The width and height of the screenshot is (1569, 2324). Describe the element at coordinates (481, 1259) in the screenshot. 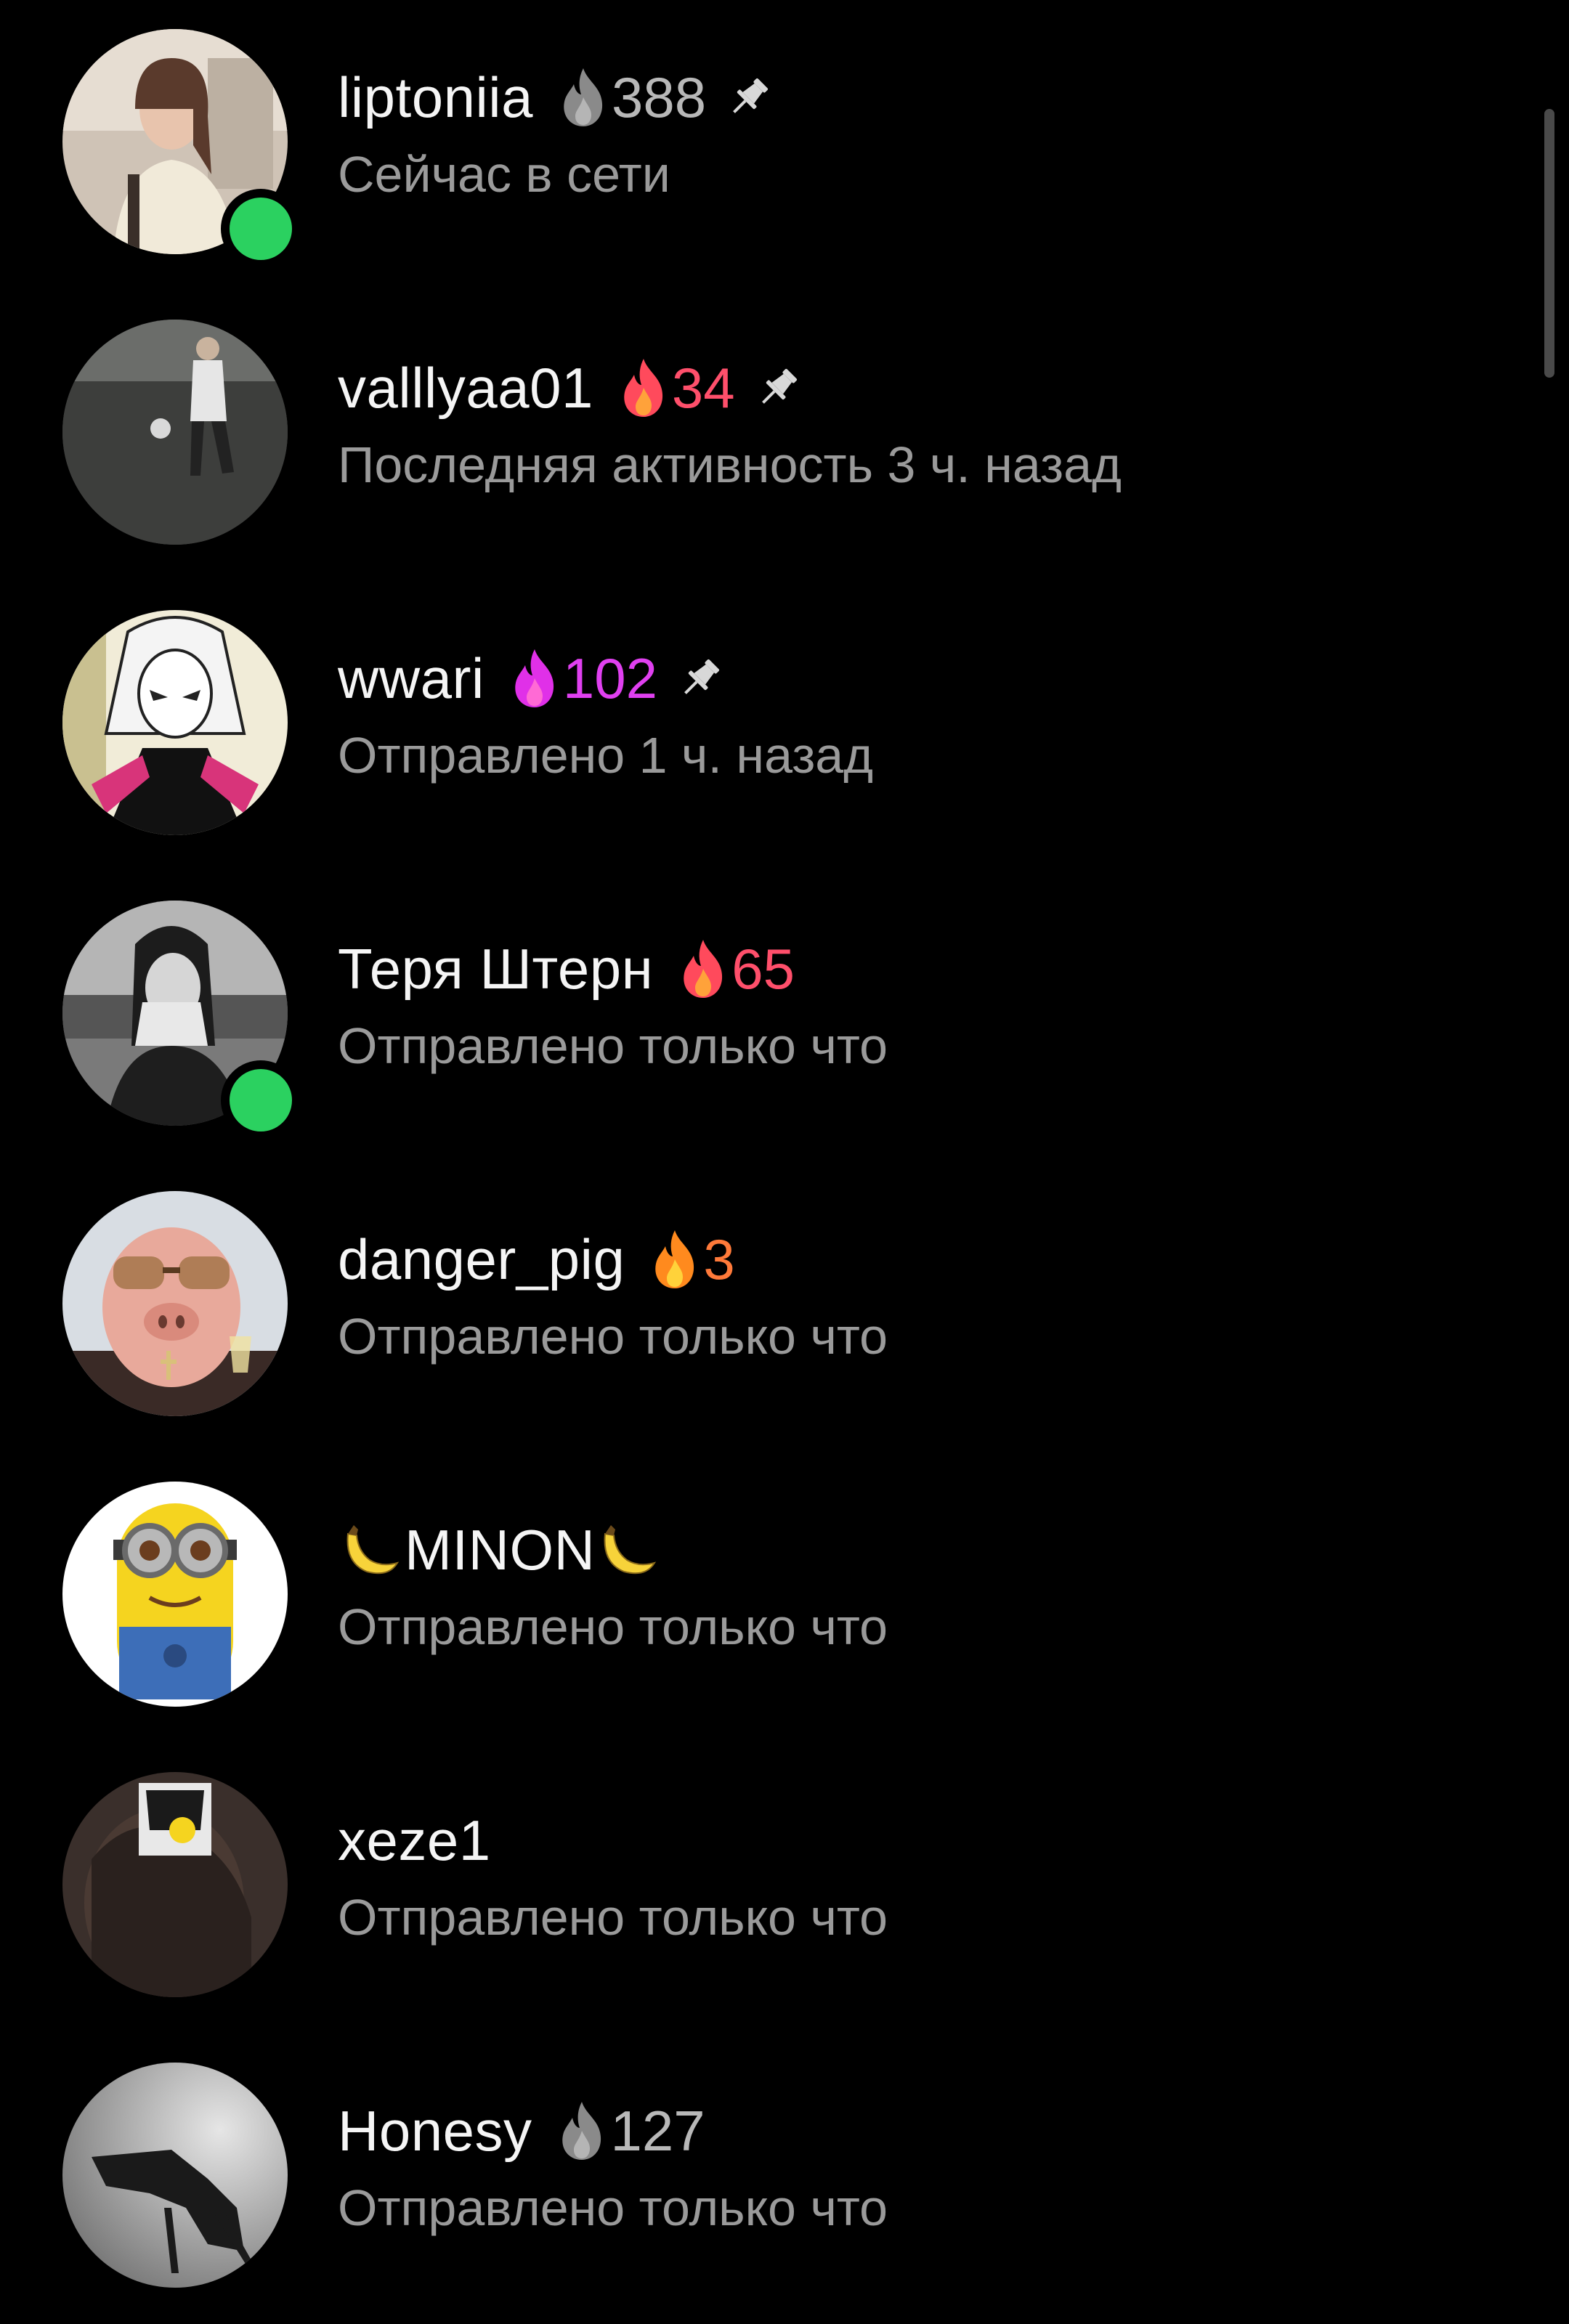

I see `username: danger_pig` at that location.